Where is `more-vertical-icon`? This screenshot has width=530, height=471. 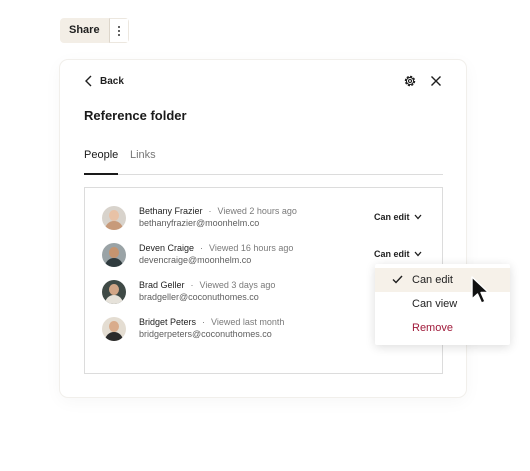 more-vertical-icon is located at coordinates (118, 31).